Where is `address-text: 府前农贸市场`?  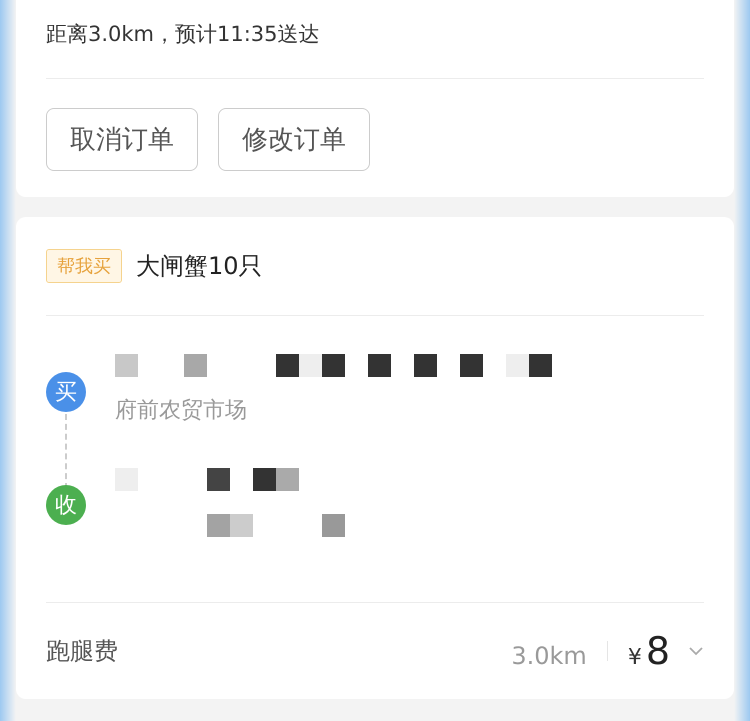
address-text: 府前农贸市场 is located at coordinates (181, 411).